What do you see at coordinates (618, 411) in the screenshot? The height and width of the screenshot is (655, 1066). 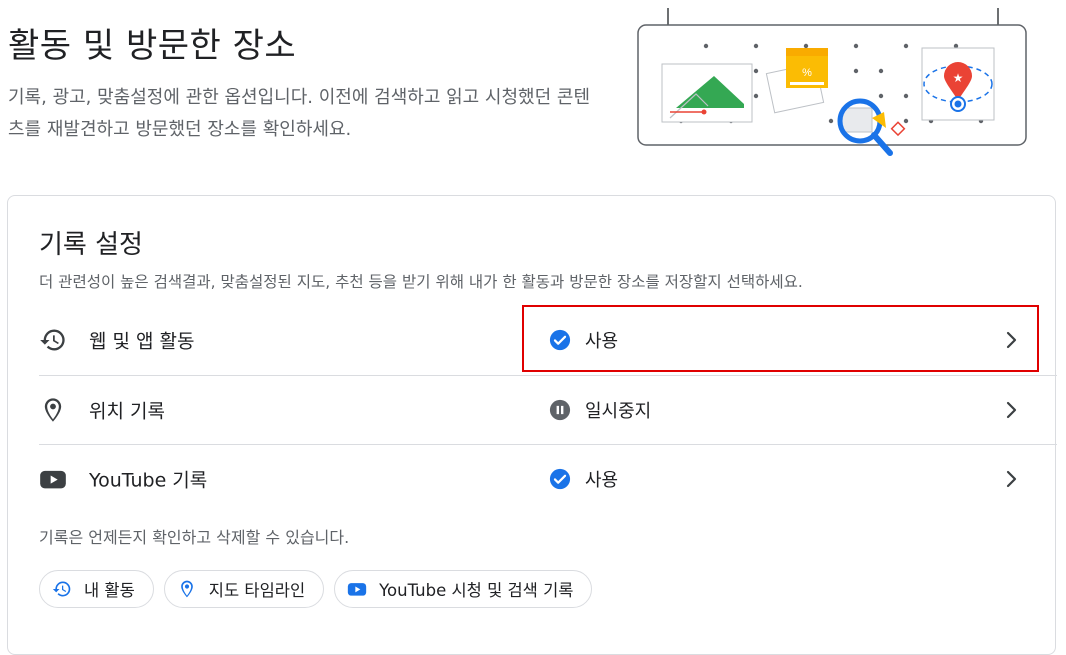 I see `status-text: 일시중지` at bounding box center [618, 411].